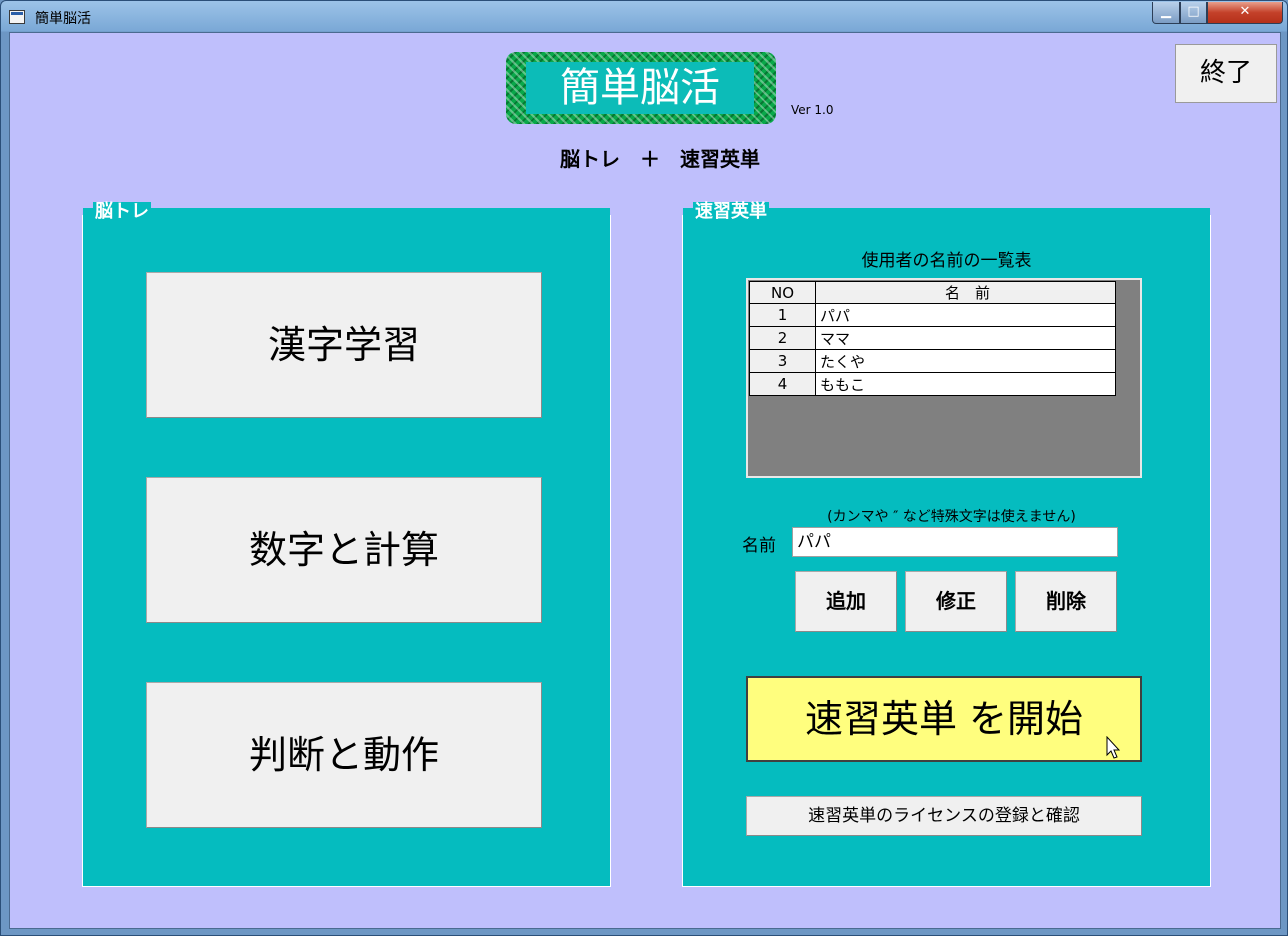 The height and width of the screenshot is (936, 1288). Describe the element at coordinates (344, 550) in the screenshot. I see `numbers-calc-button: 数字と計算` at that location.